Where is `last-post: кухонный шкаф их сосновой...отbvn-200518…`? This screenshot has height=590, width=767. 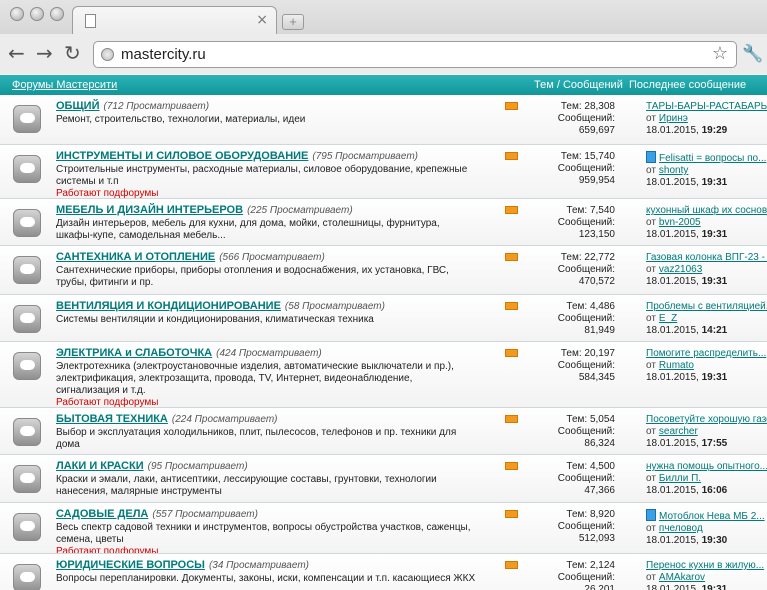 last-post: кухонный шкаф их сосновой...отbvn-200518… is located at coordinates (706, 223).